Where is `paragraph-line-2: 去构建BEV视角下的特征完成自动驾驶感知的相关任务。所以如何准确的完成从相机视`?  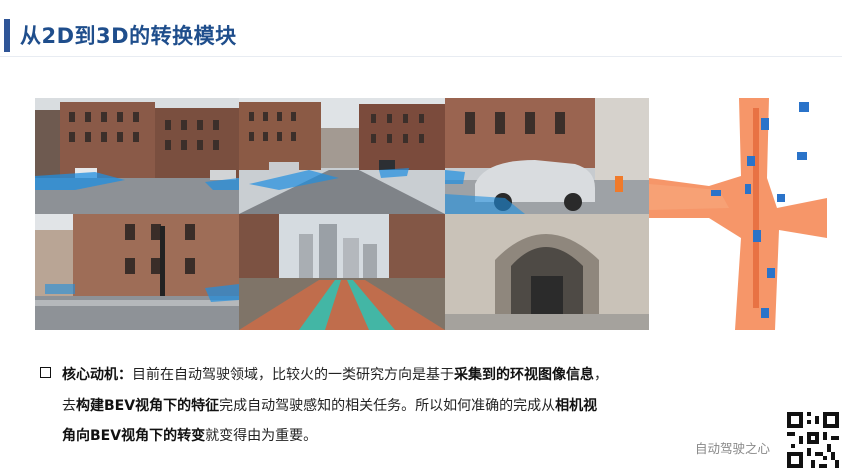
paragraph-line-2: 去构建BEV视角下的特征完成自动驾驶感知的相关任务。所以如何准确的完成从相机视 is located at coordinates (329, 405).